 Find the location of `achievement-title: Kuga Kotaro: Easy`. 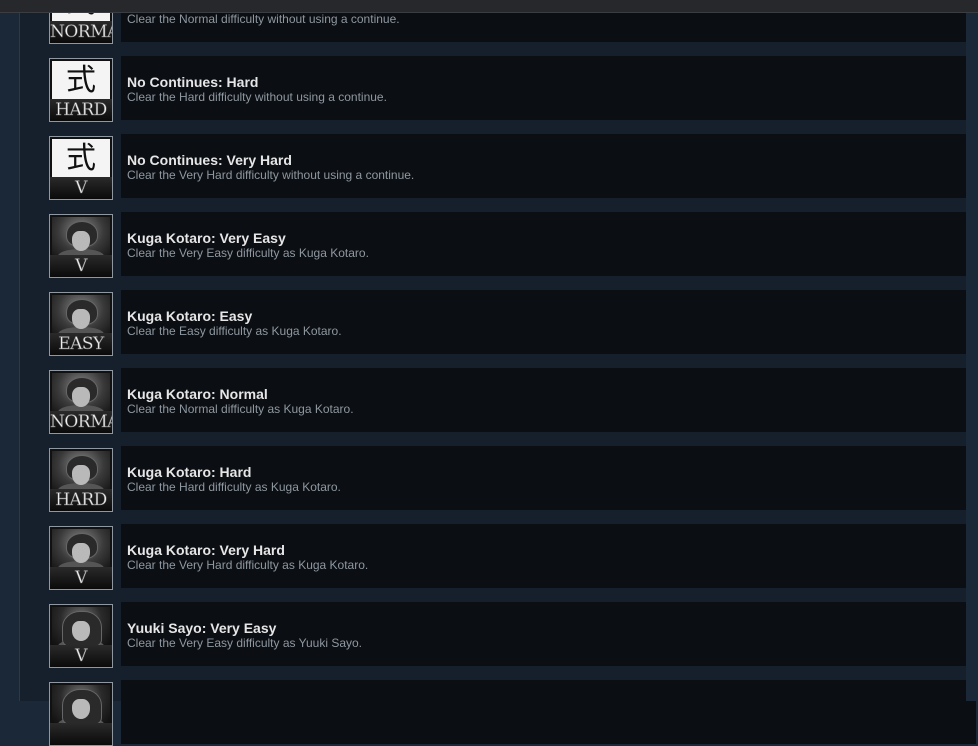

achievement-title: Kuga Kotaro: Easy is located at coordinates (190, 316).